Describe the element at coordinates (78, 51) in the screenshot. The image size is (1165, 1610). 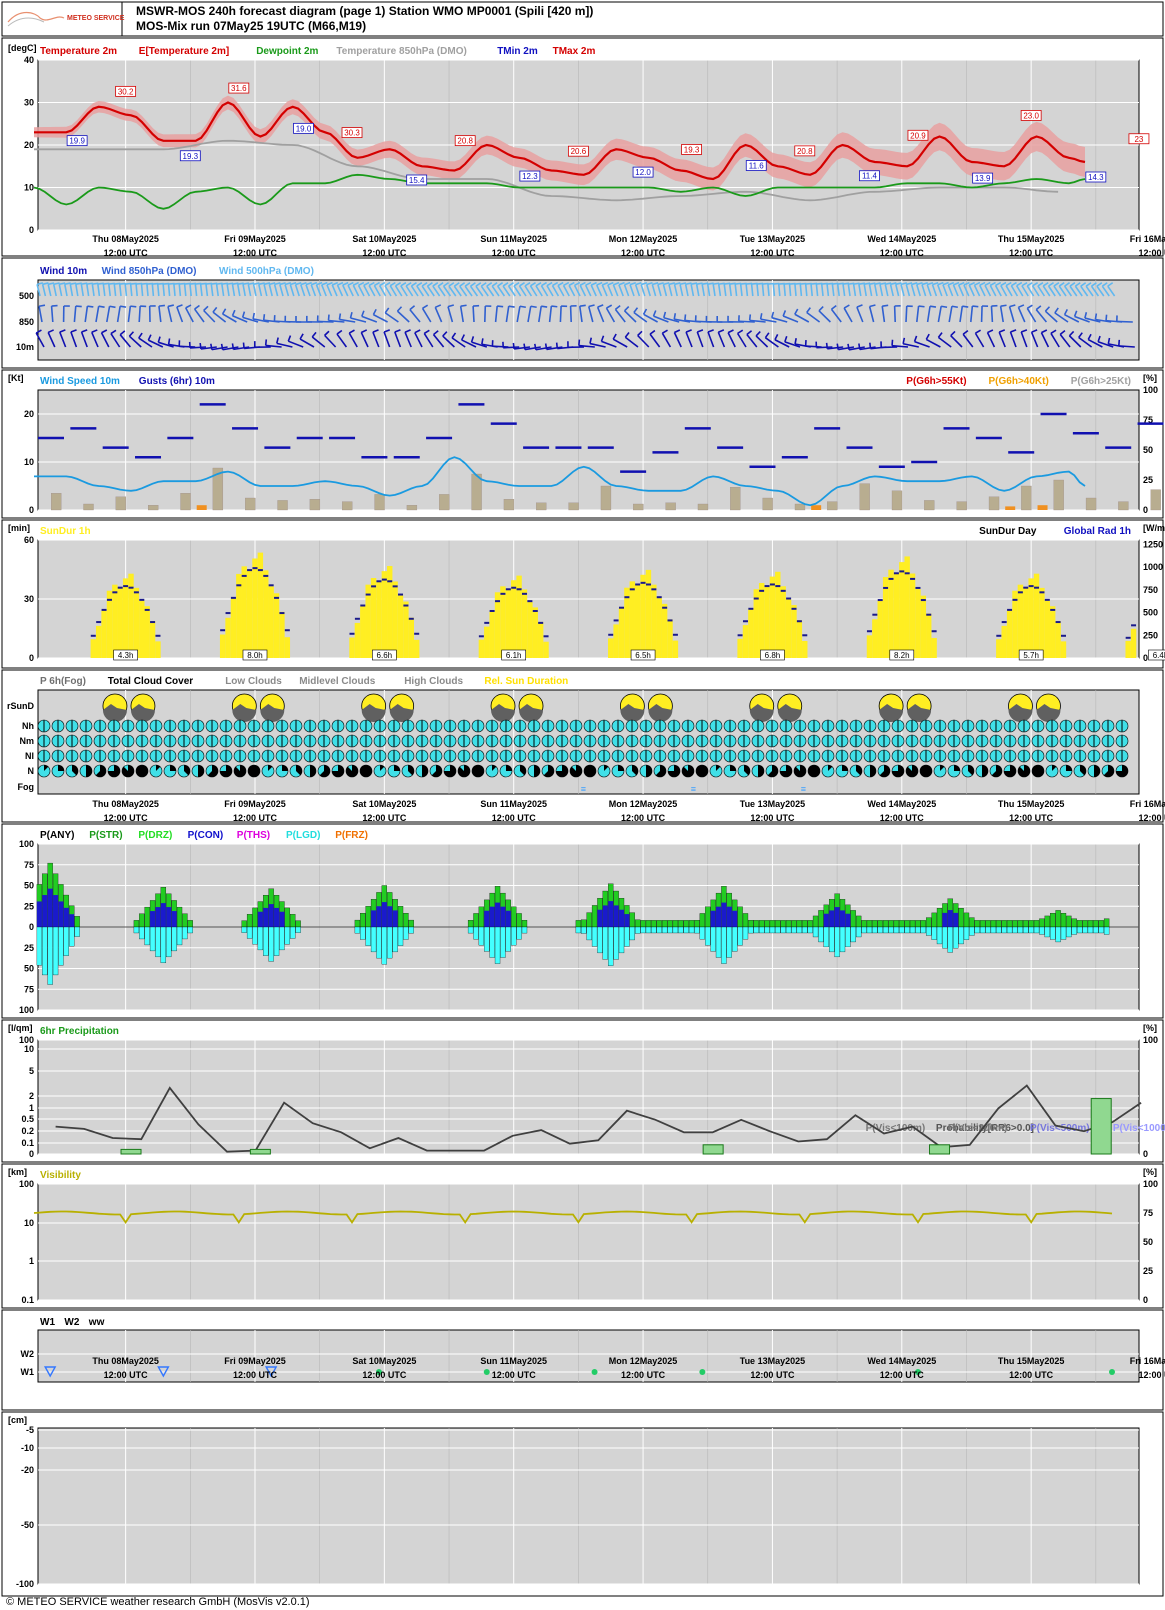
I see `legend-entry: Temperature 2m` at that location.